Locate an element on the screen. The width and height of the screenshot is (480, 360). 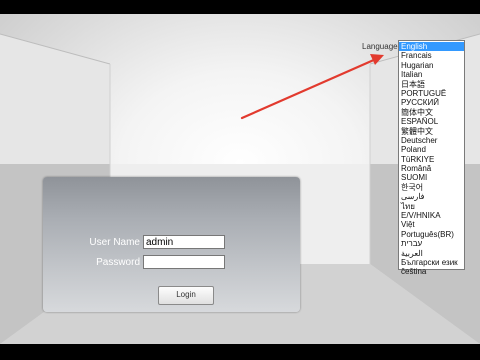
language-option: Việt is located at coordinates (431, 224).